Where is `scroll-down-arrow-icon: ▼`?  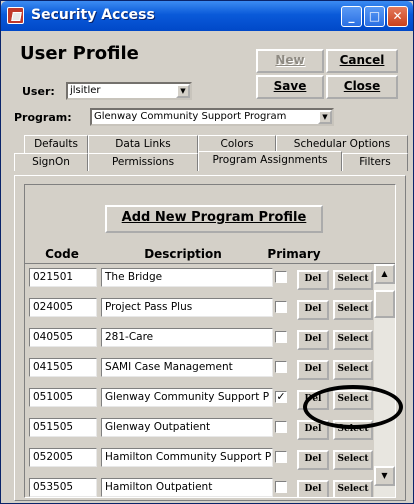 scroll-down-arrow-icon: ▼ is located at coordinates (384, 476).